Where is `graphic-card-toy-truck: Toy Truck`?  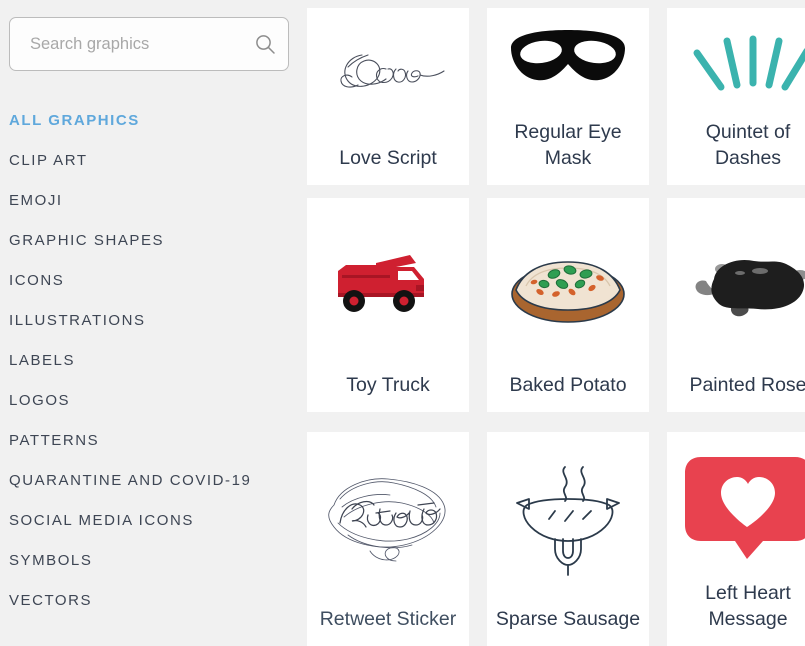 graphic-card-toy-truck: Toy Truck is located at coordinates (388, 305).